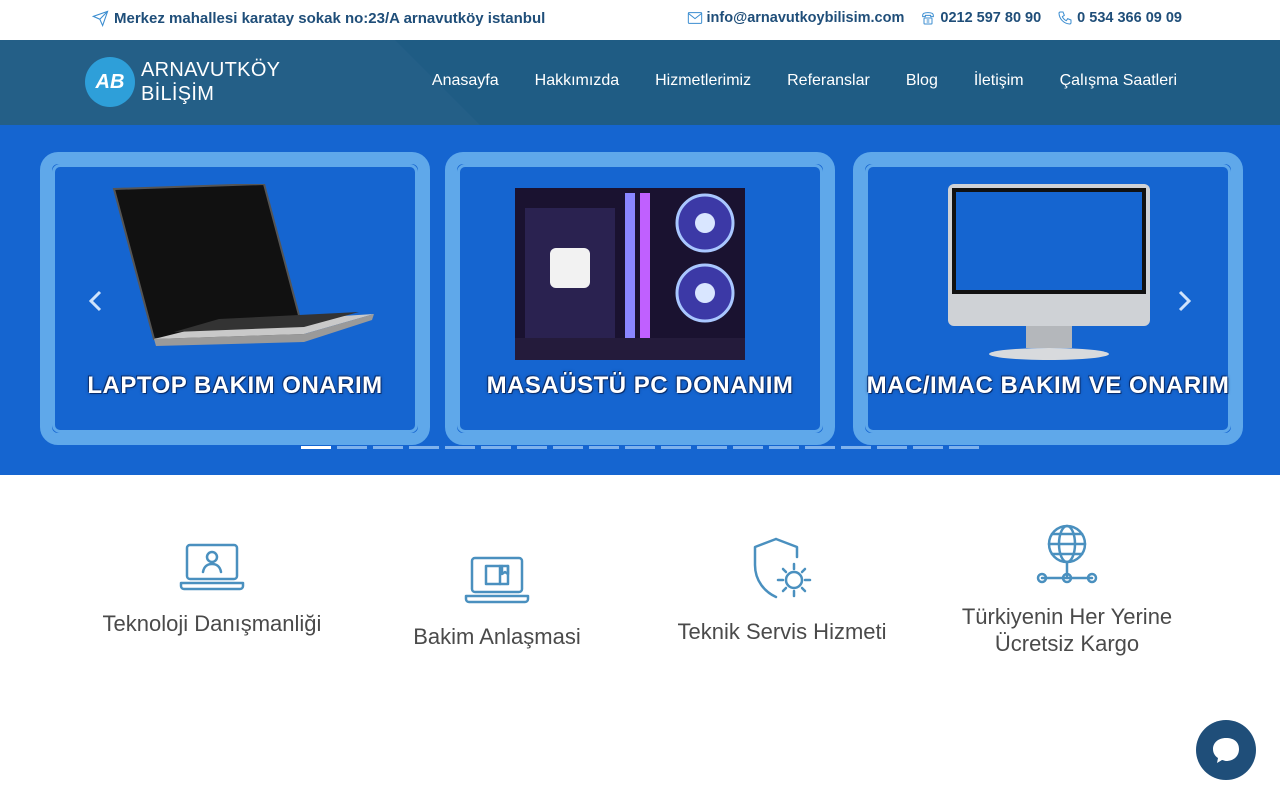  Describe the element at coordinates (577, 81) in the screenshot. I see `nav-item-hakkimizda: Hakkımızda` at that location.